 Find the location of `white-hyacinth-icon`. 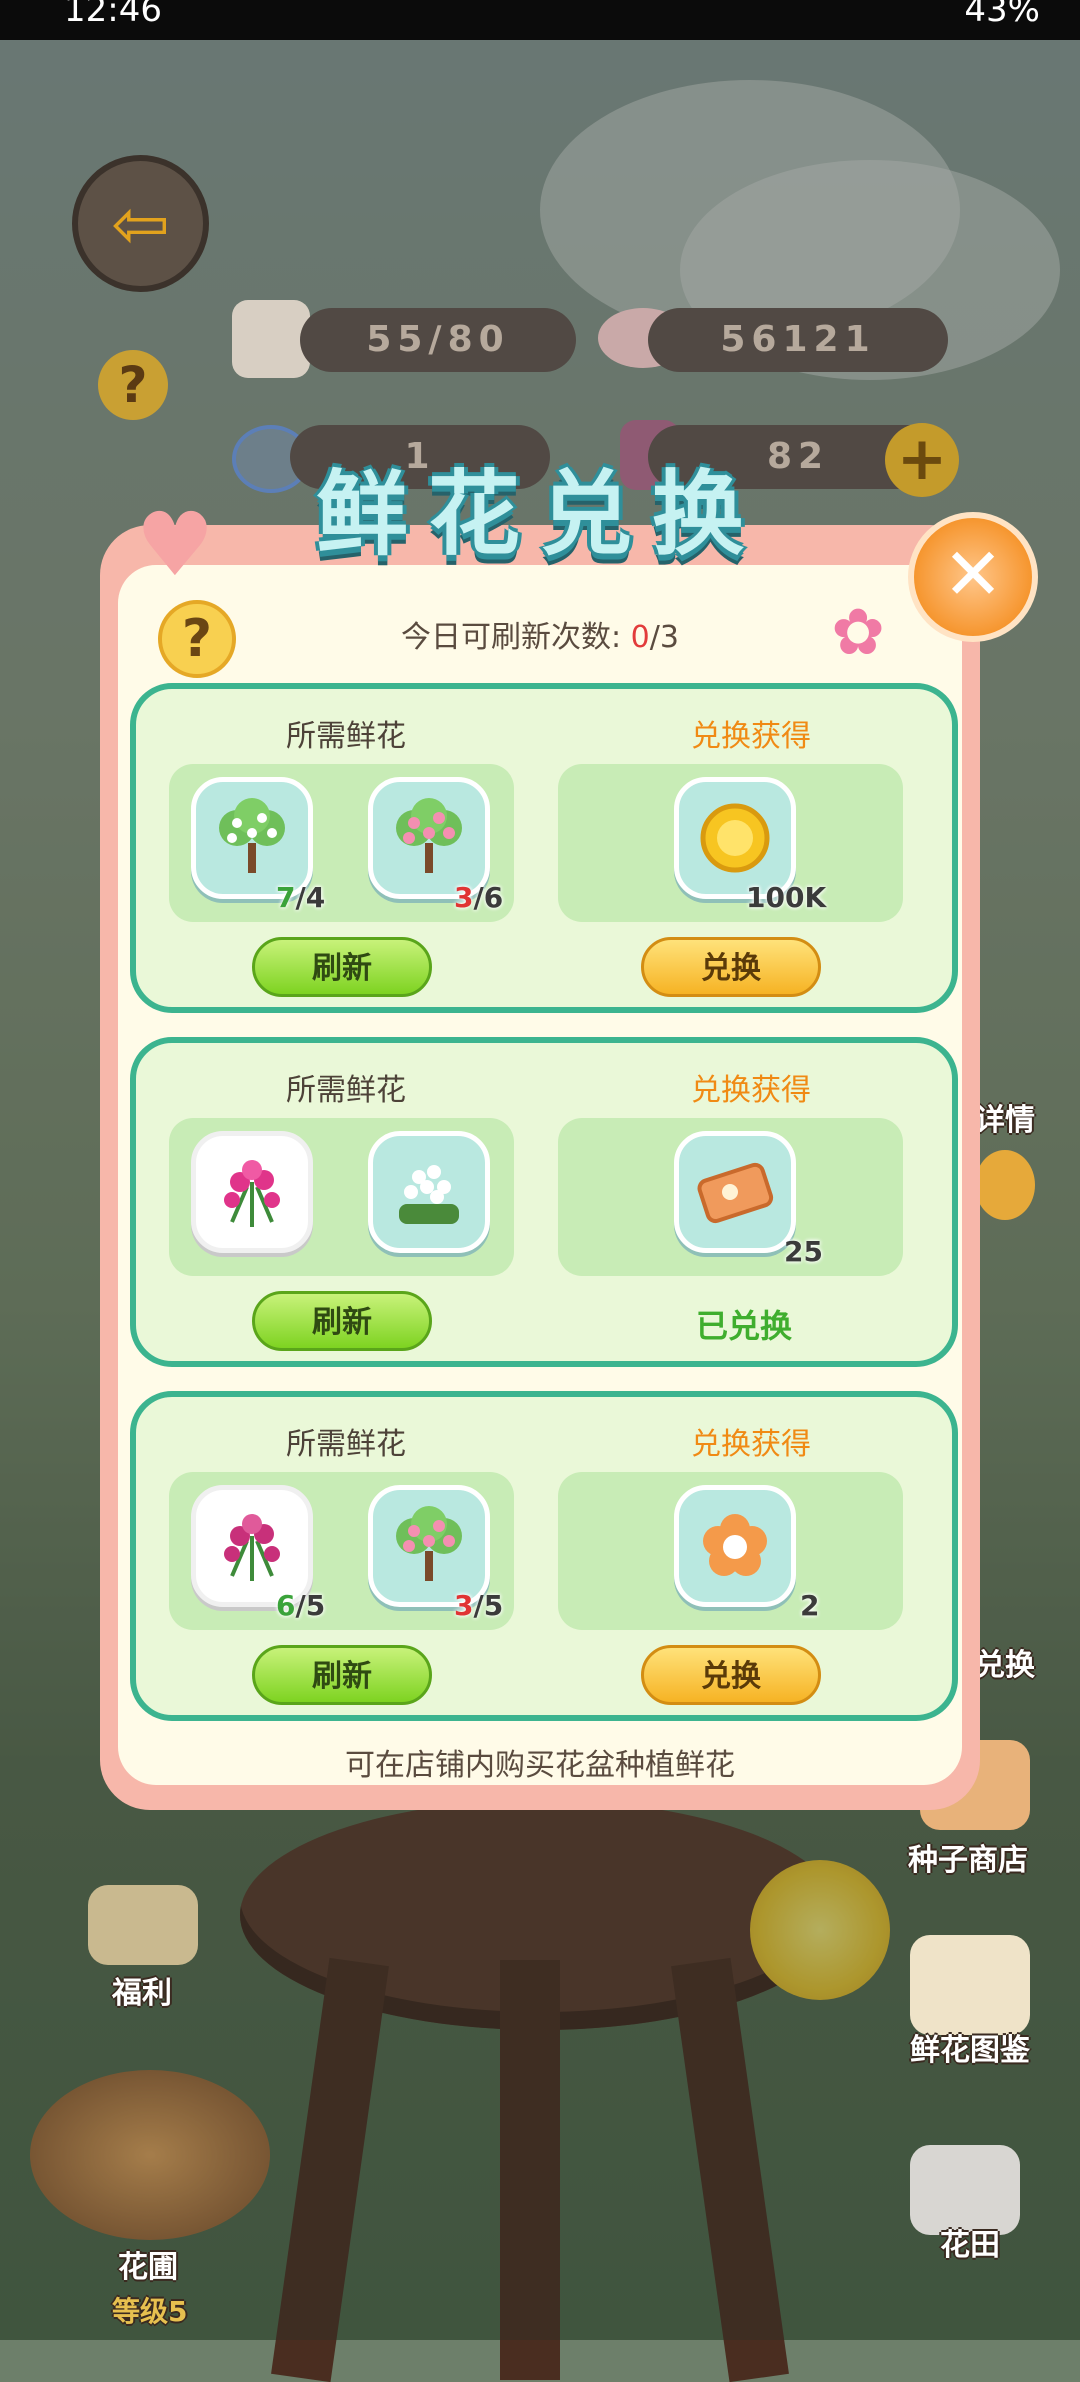

white-hyacinth-icon is located at coordinates (429, 1192).